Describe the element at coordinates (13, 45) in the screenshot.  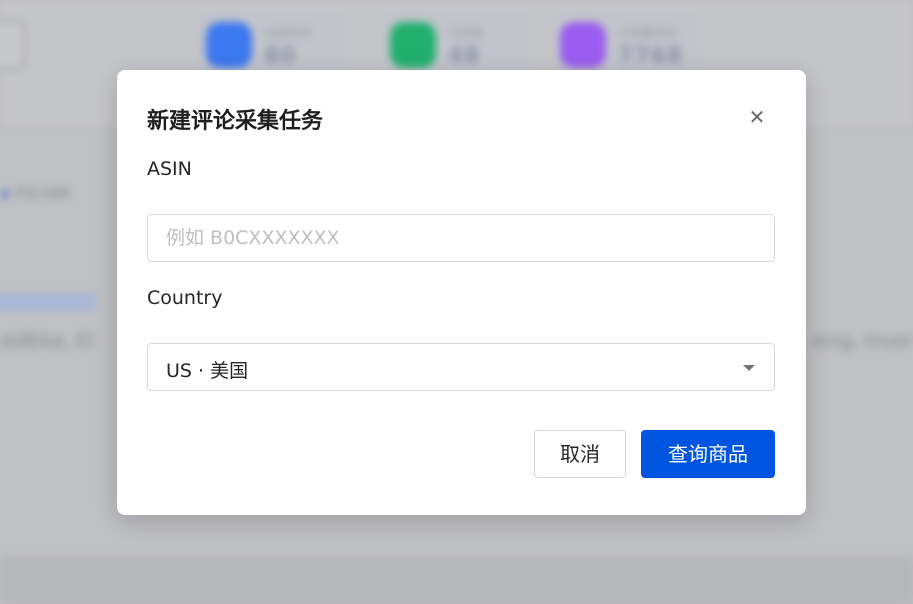
I see `back-button` at that location.